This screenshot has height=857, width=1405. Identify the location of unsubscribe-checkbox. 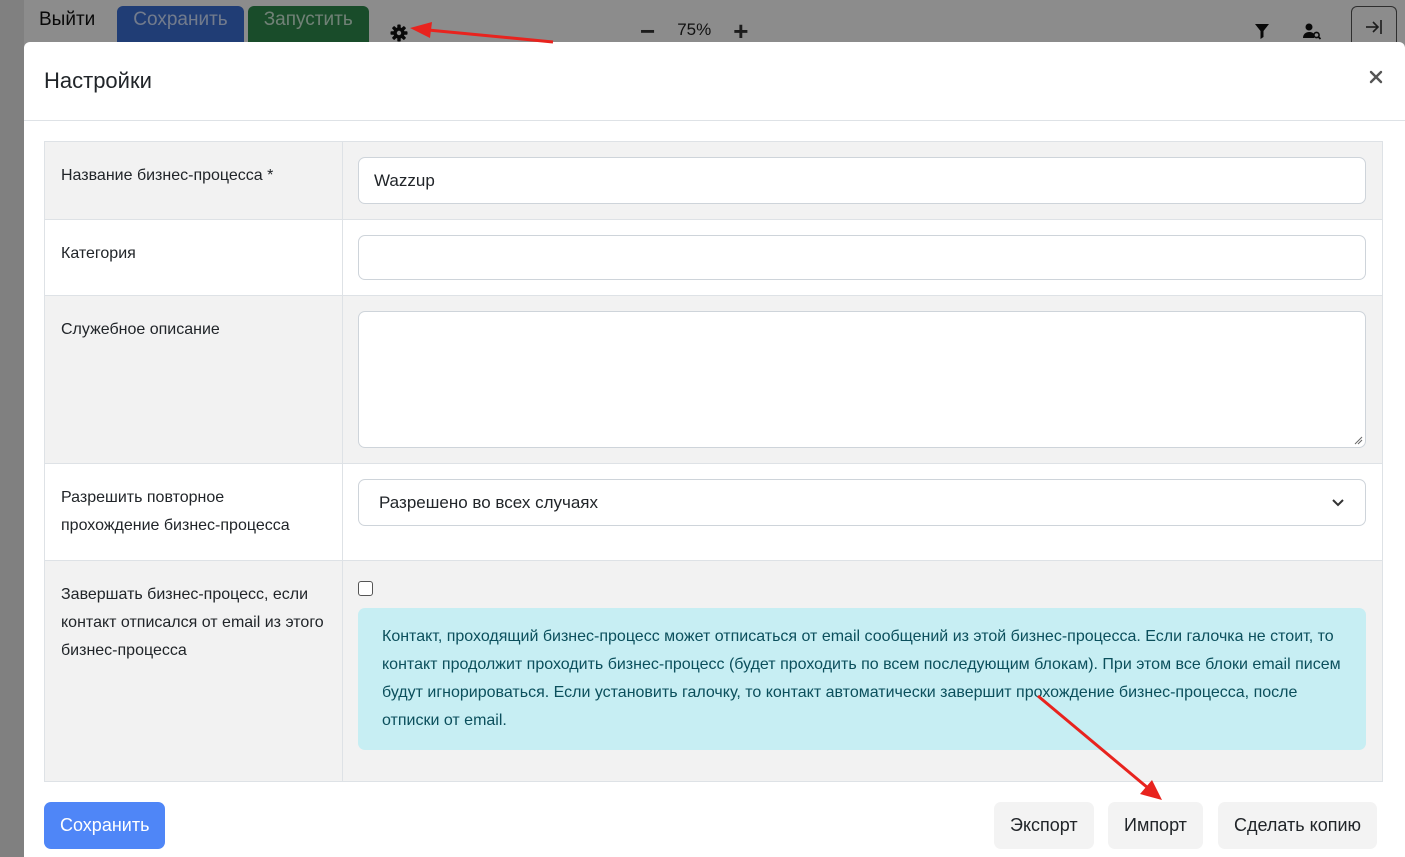
(365, 588).